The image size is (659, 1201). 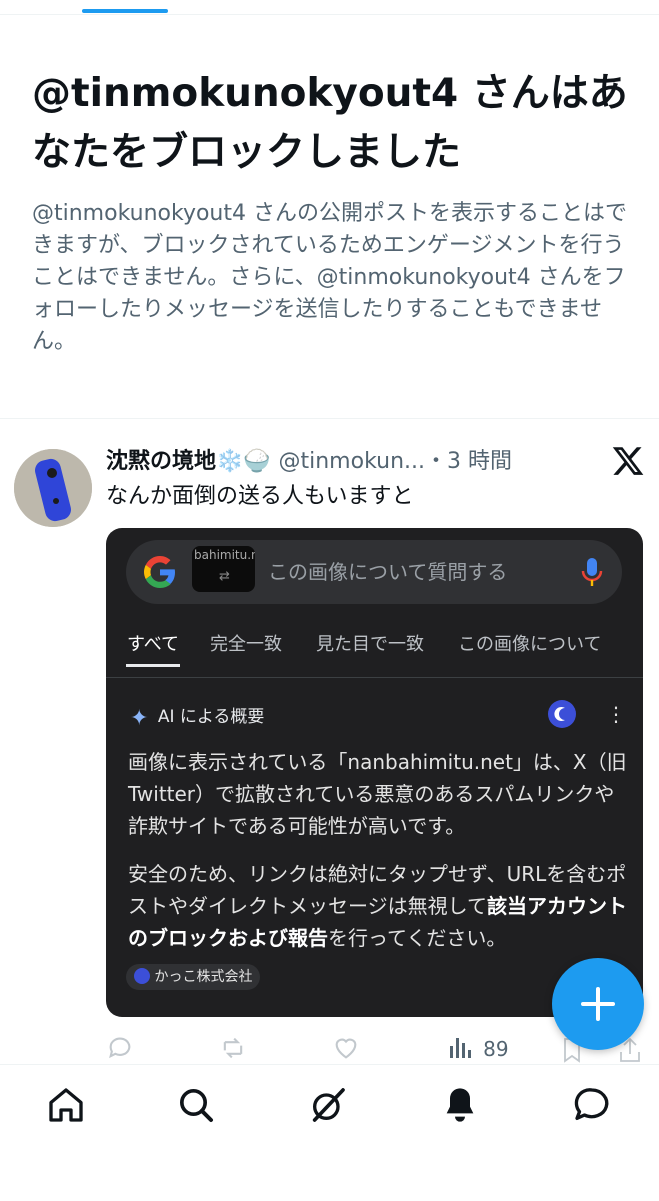 What do you see at coordinates (329, 14) in the screenshot?
I see `top-divider` at bounding box center [329, 14].